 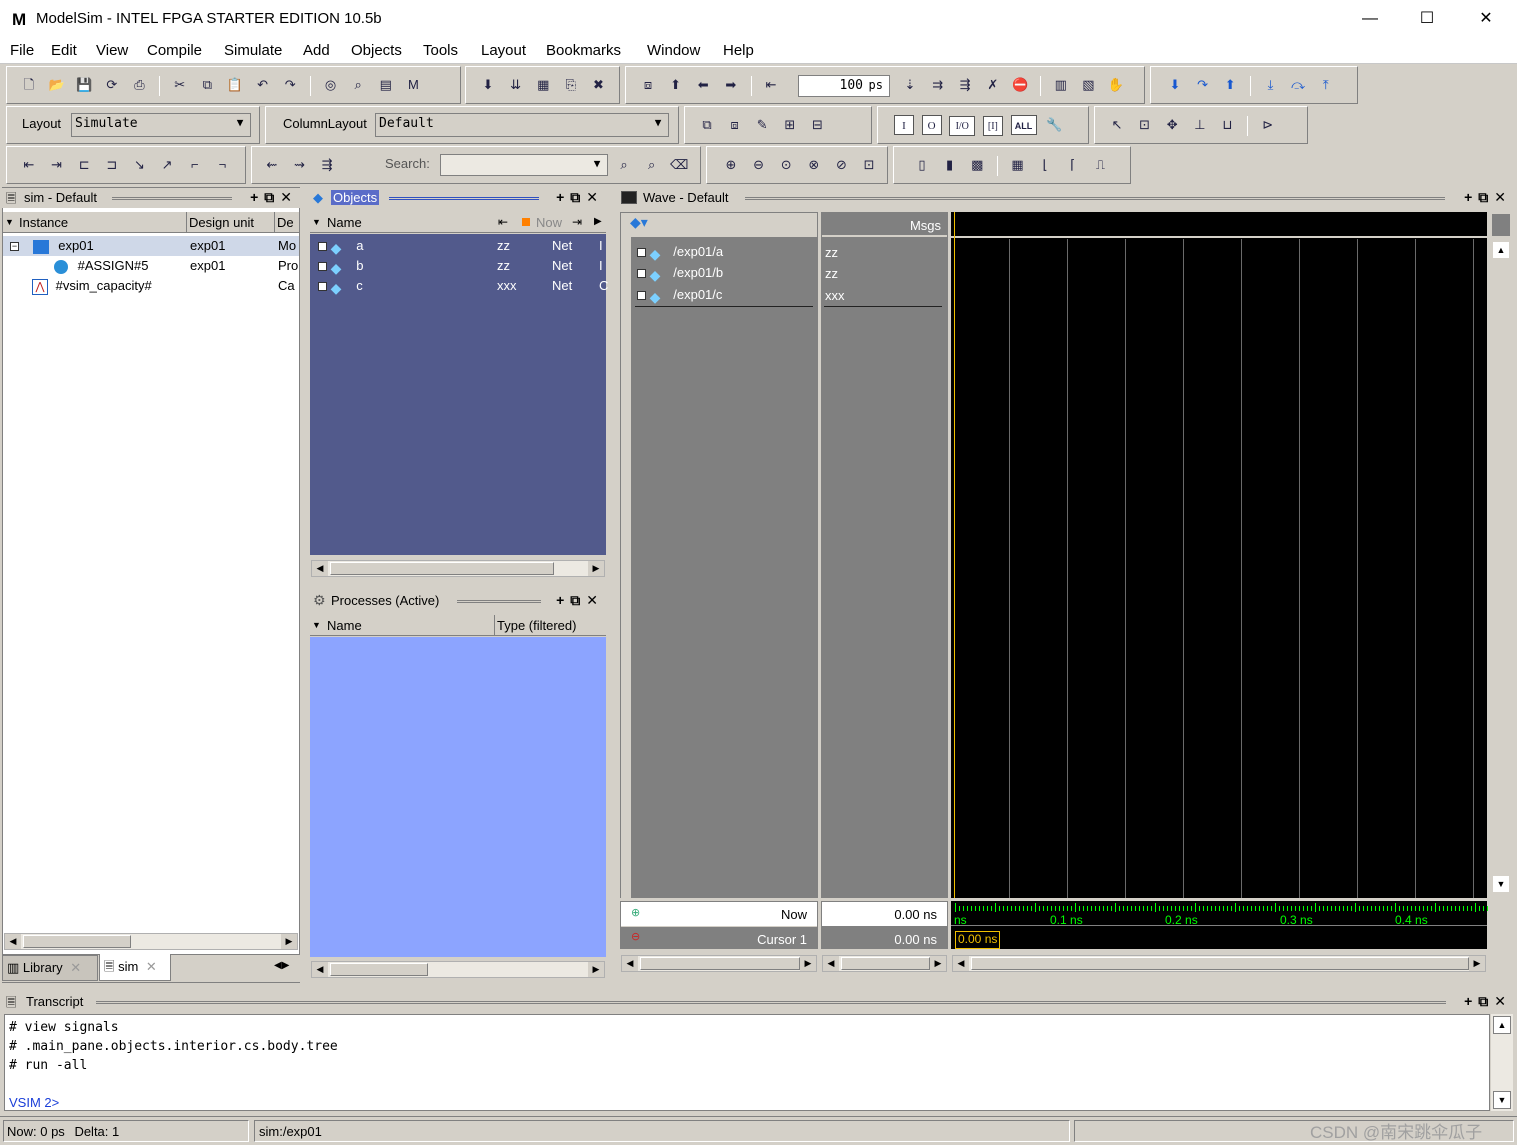 What do you see at coordinates (762, 125) in the screenshot?
I see `wave-paste-icon: ✎` at bounding box center [762, 125].